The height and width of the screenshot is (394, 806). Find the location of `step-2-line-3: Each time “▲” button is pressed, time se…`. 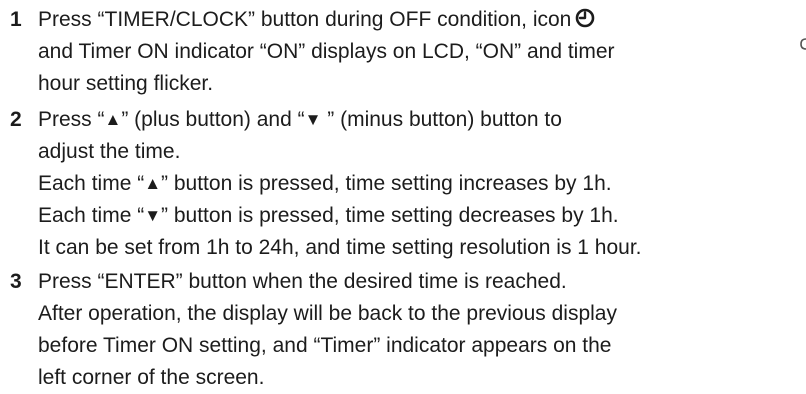

step-2-line-3: Each time “▲” button is pressed, time se… is located at coordinates (325, 184).